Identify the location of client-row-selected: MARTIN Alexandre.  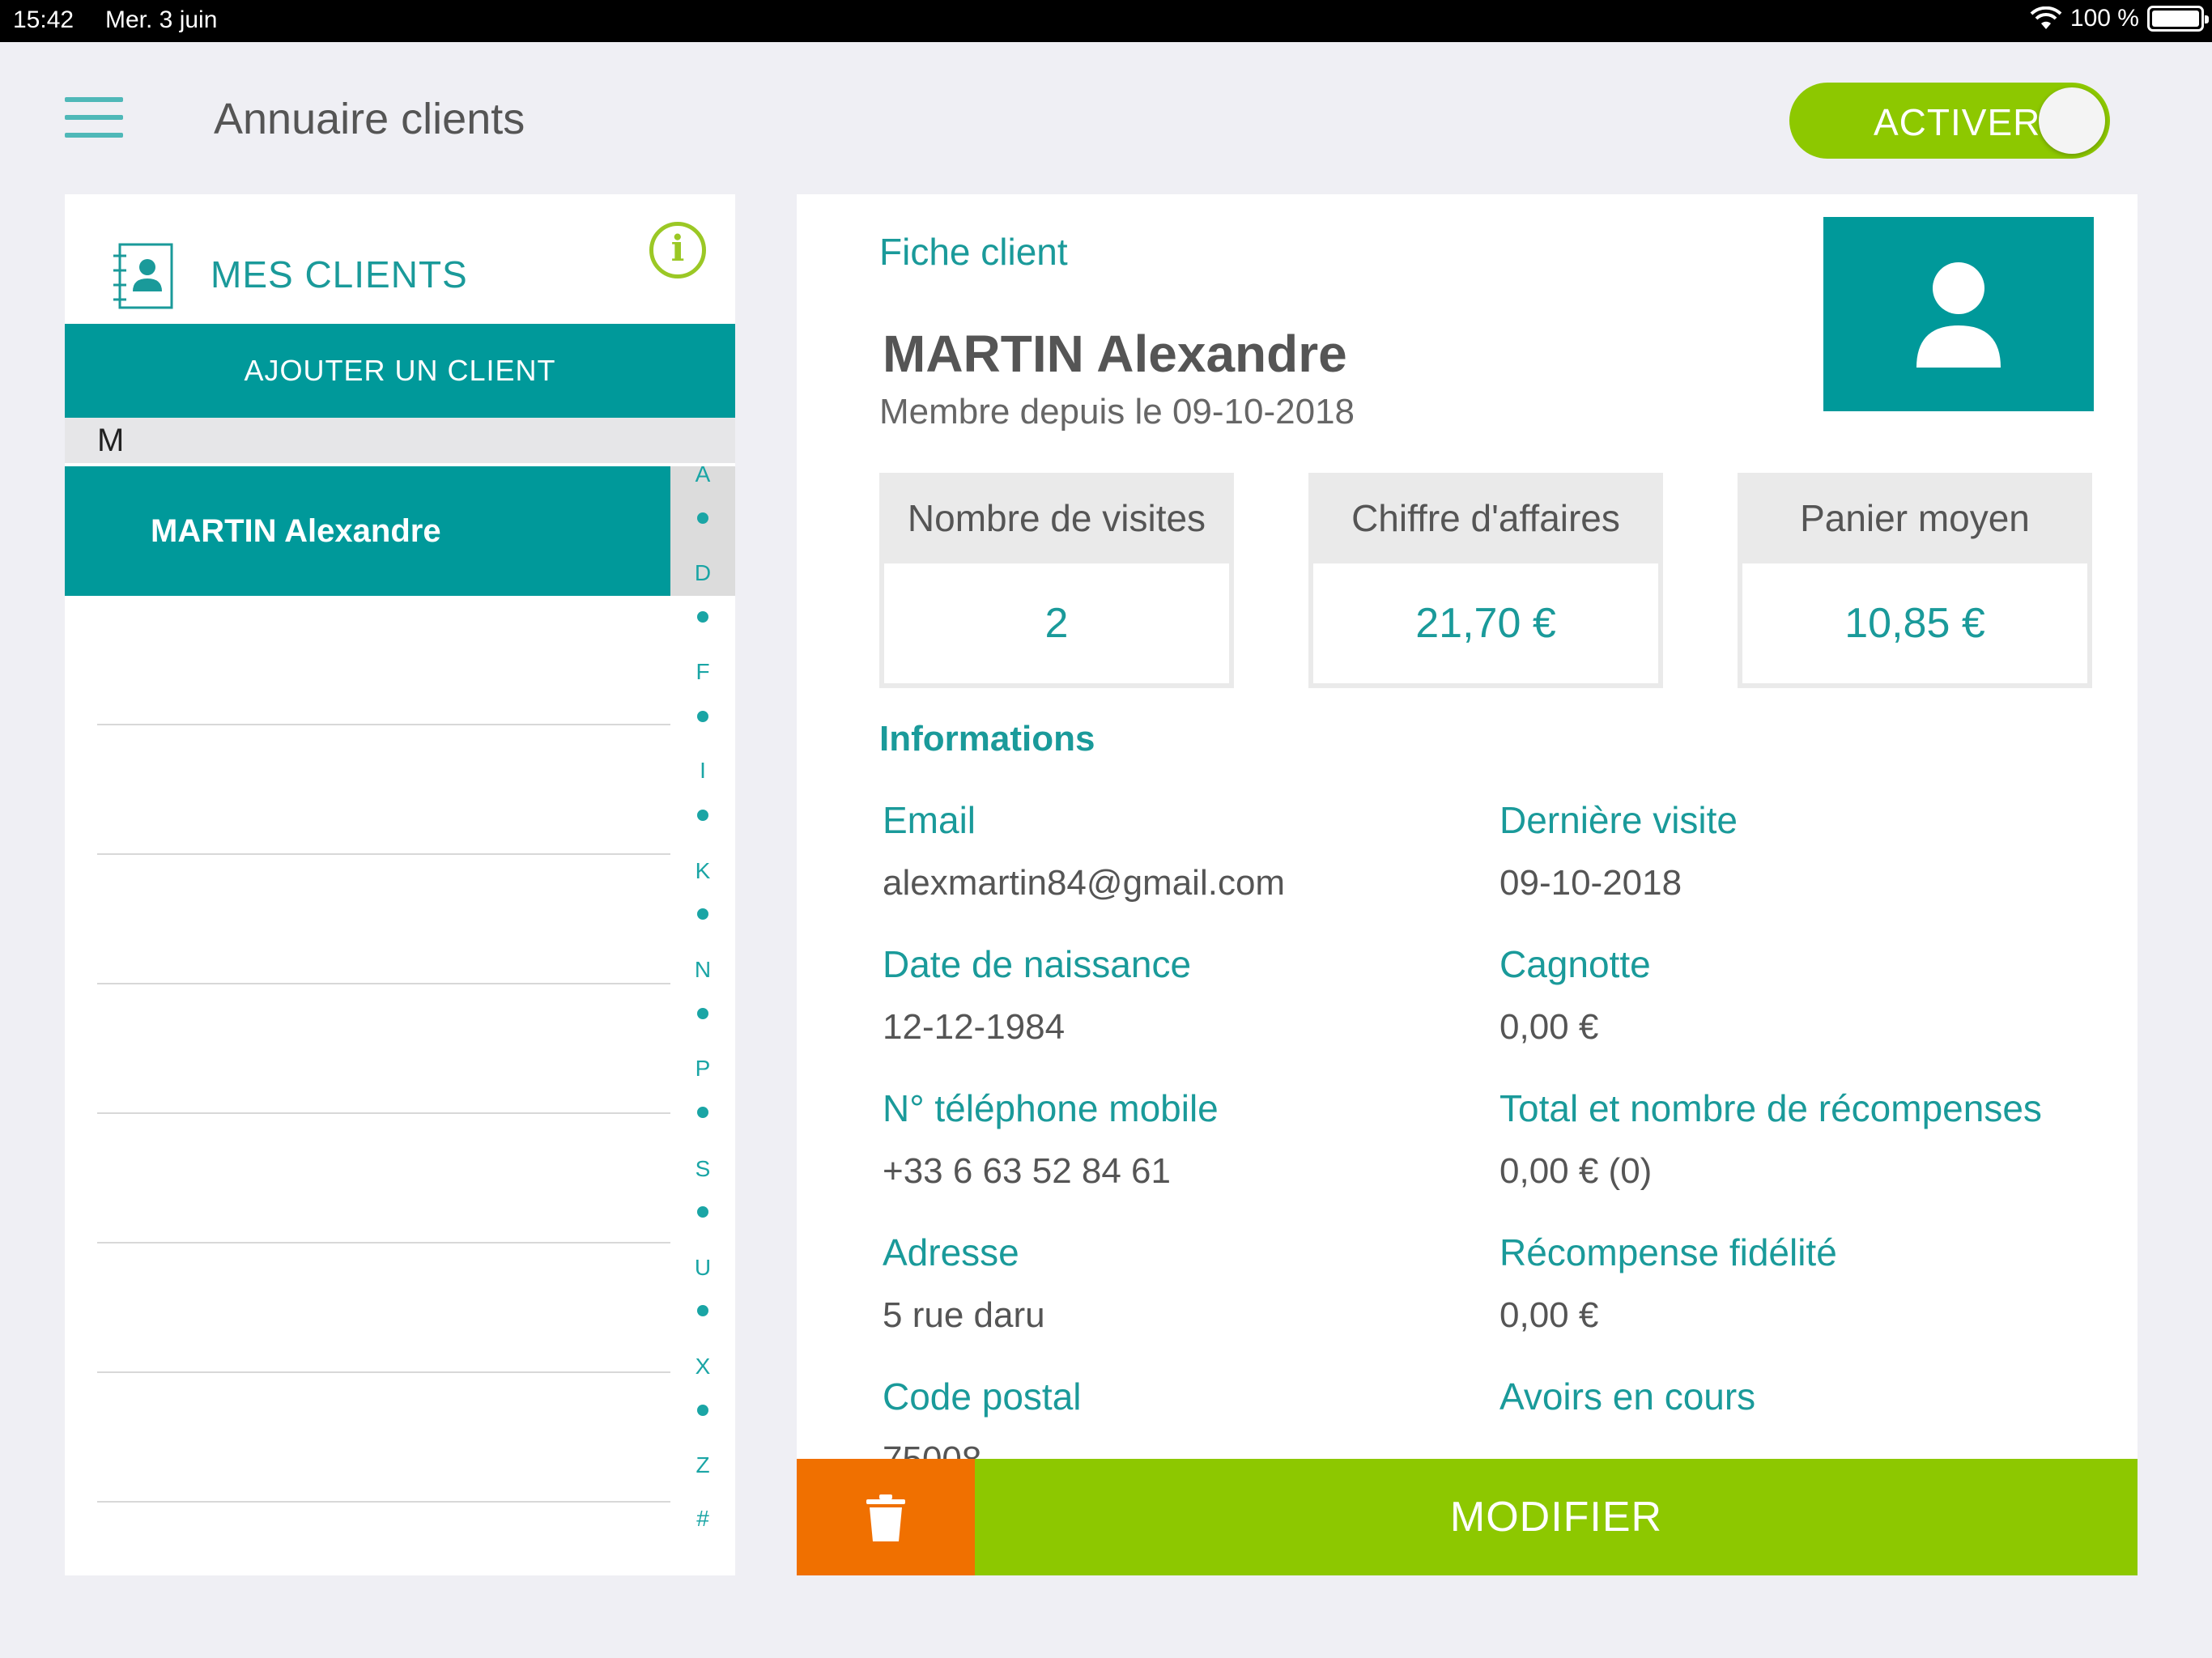
(368, 531).